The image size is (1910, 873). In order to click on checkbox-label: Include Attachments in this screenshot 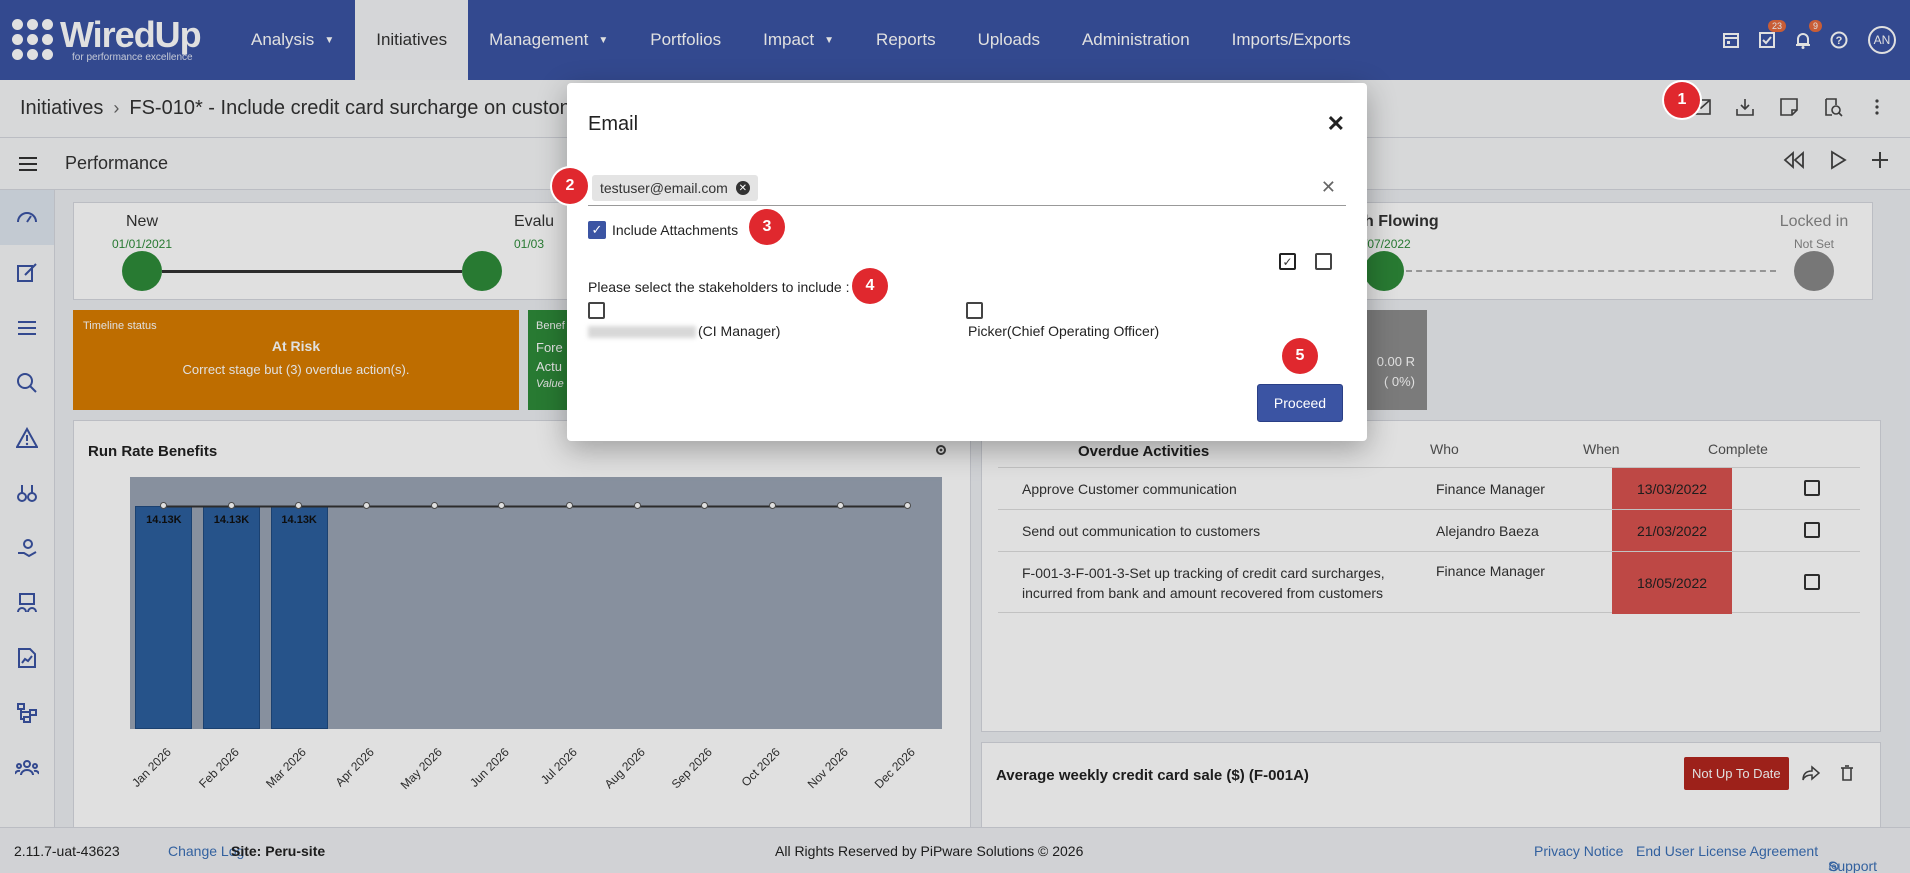, I will do `click(675, 230)`.